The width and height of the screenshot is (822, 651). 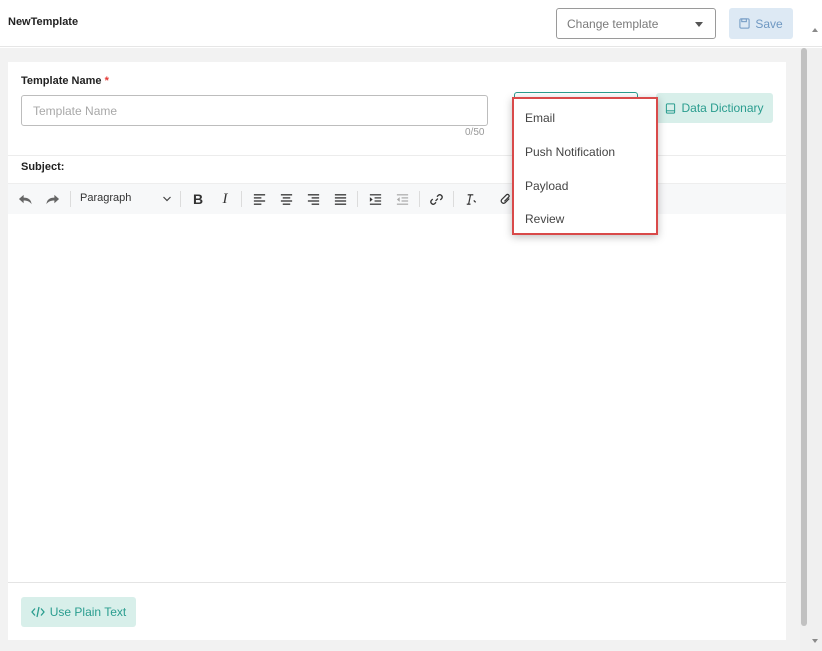 What do you see at coordinates (198, 199) in the screenshot?
I see `bold-icon: B` at bounding box center [198, 199].